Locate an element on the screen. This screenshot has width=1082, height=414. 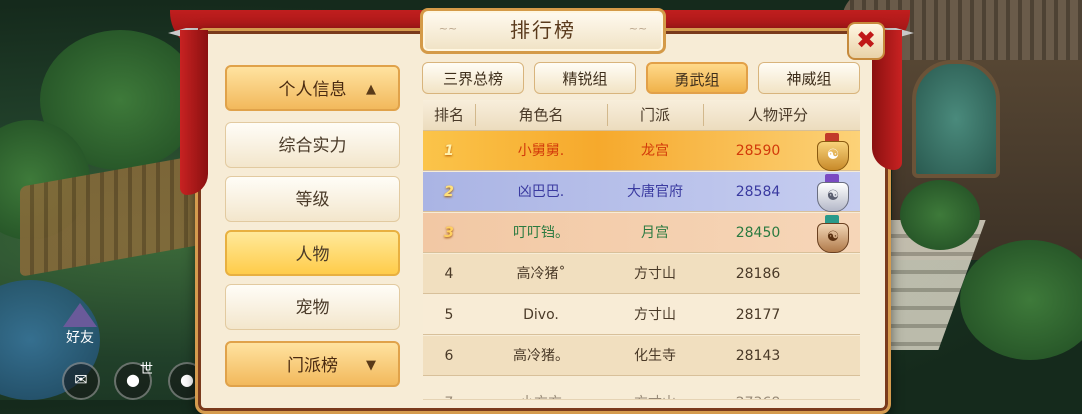
rank-number: 7 is located at coordinates (449, 391).